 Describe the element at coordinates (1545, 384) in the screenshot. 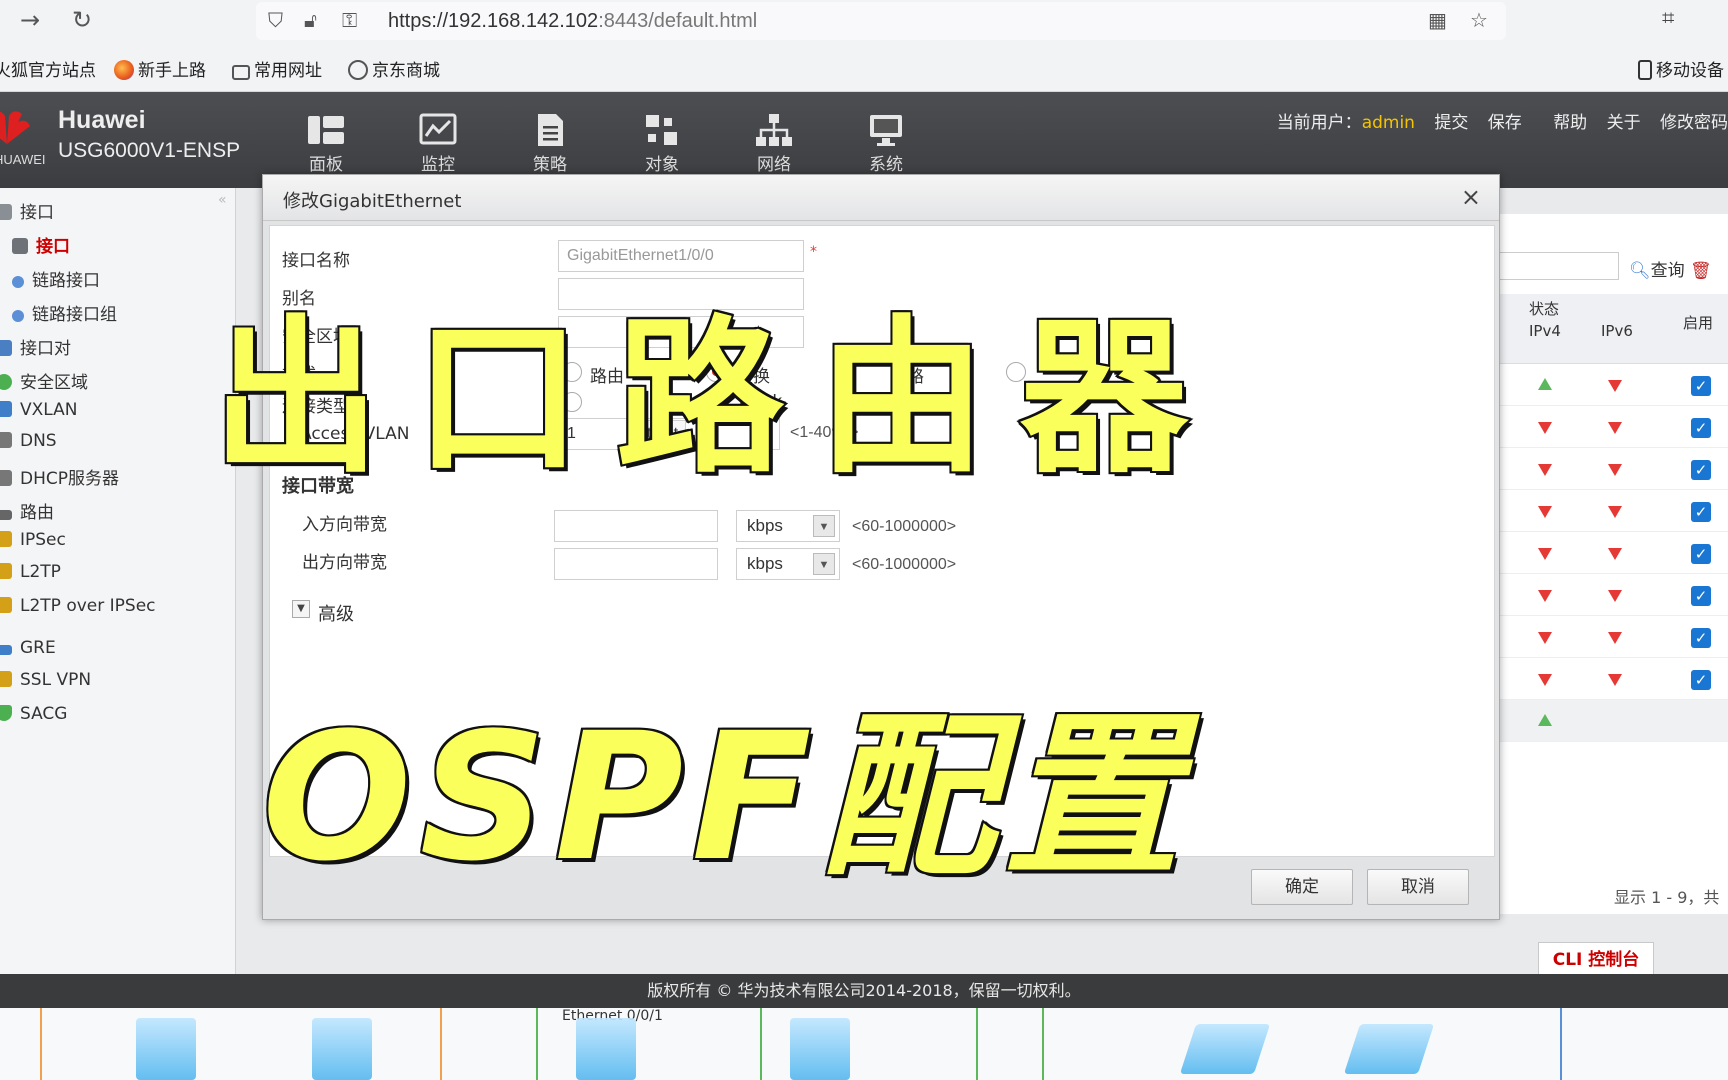

I see `up-arrow-icon` at that location.